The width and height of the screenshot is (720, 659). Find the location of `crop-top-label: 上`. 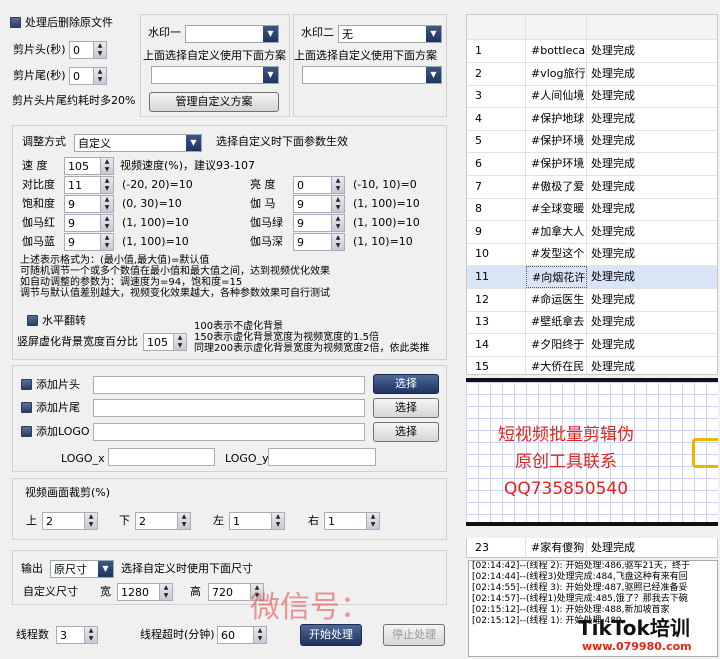

crop-top-label: 上 is located at coordinates (31, 520).